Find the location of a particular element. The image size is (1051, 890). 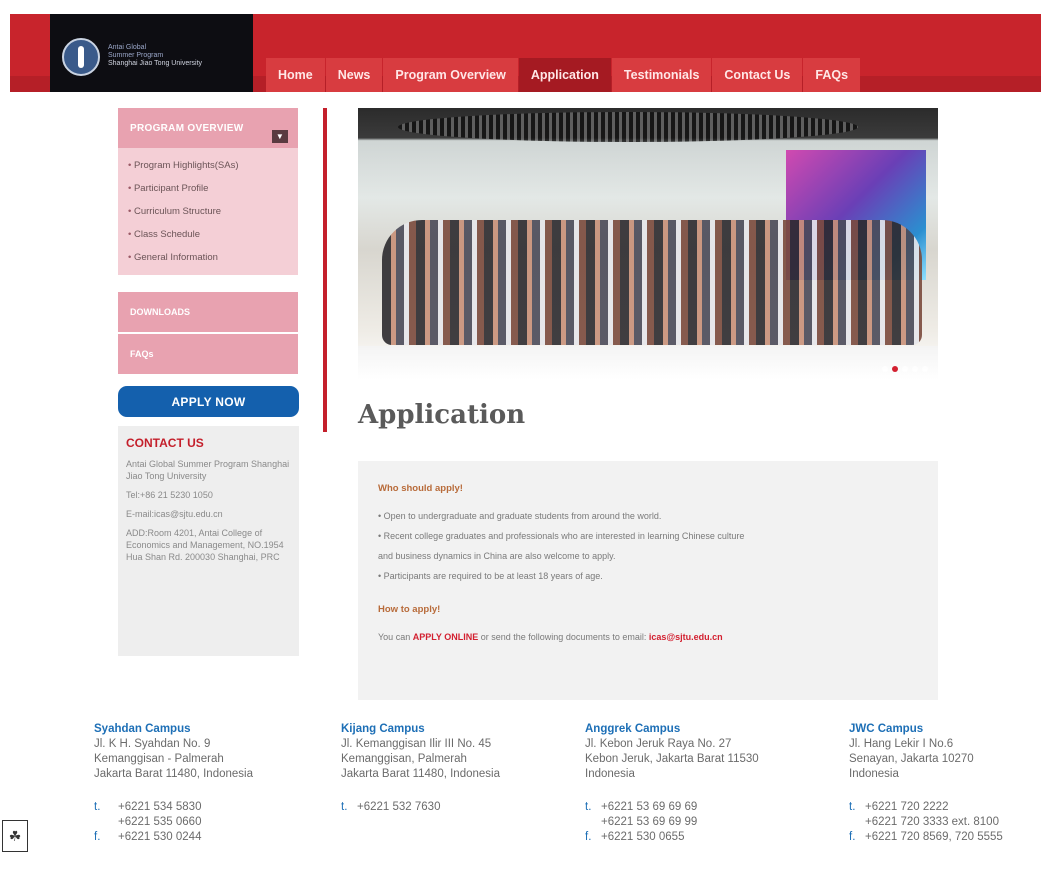

certification-seal-icon: ☘ is located at coordinates (15, 836).